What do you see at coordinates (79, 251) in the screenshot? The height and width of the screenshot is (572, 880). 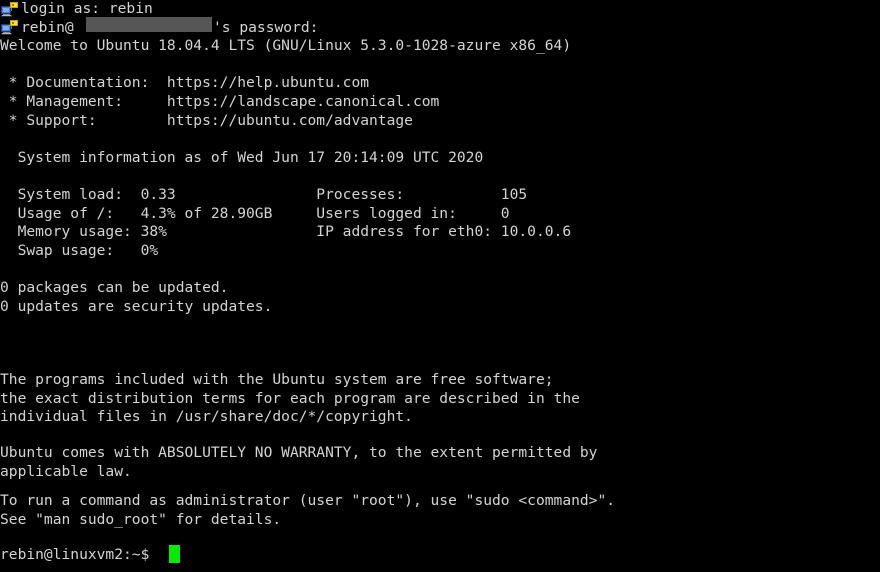 I see `sysinfo-row-swap-usage: Swap usage: 0%` at bounding box center [79, 251].